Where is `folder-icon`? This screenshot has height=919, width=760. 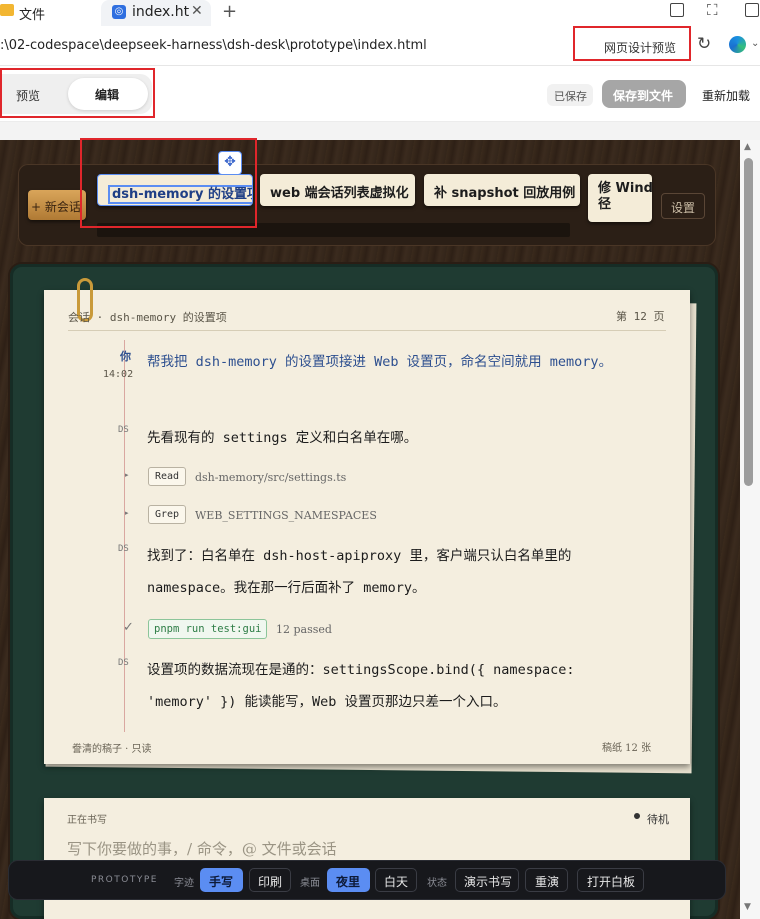 folder-icon is located at coordinates (7, 10).